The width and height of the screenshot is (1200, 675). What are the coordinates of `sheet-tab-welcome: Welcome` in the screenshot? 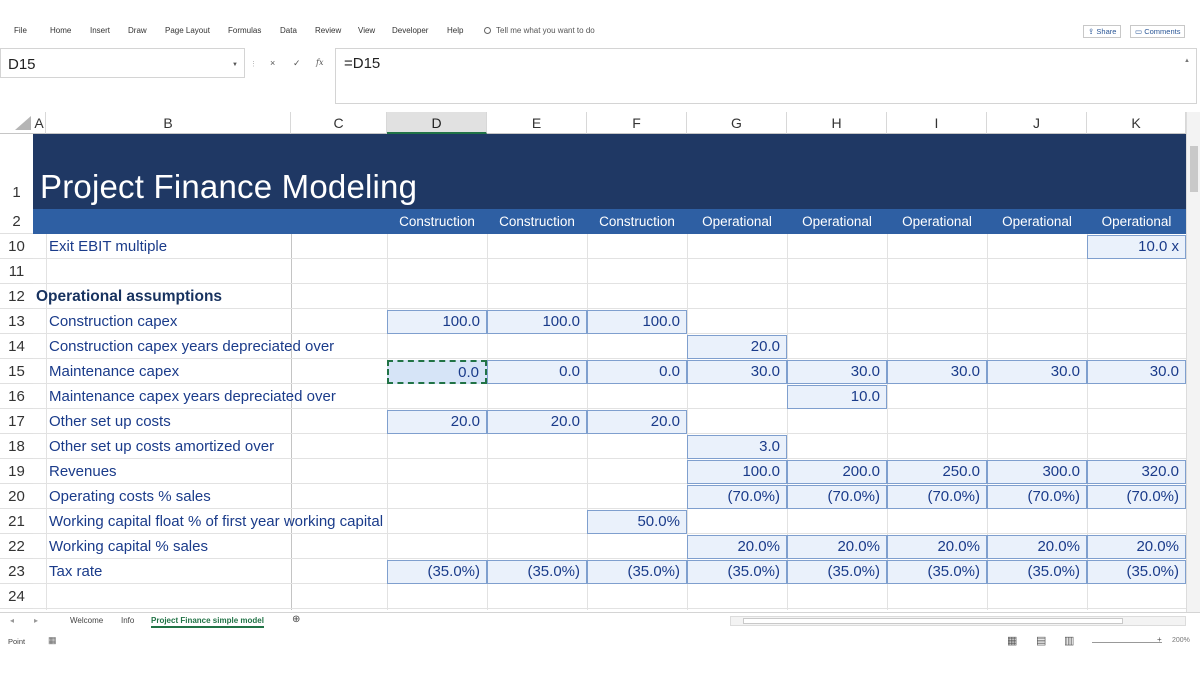 It's located at (86, 620).